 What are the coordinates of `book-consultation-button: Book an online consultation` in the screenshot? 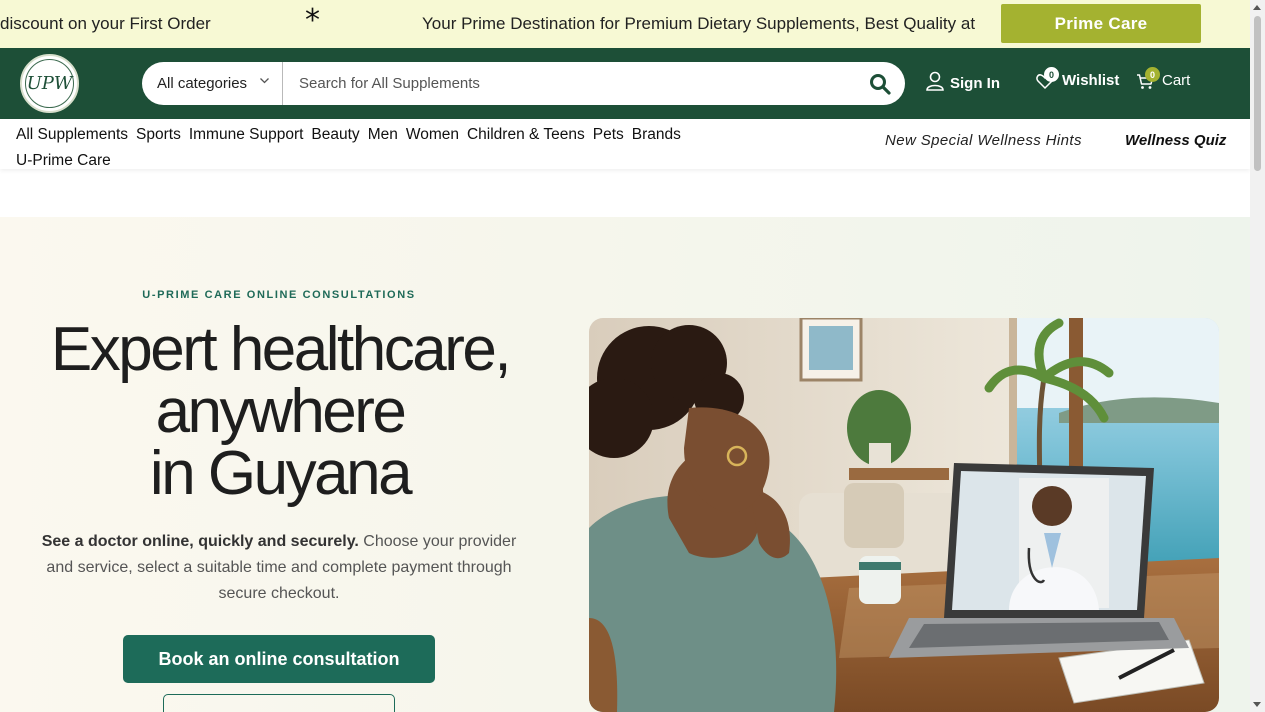 It's located at (279, 659).